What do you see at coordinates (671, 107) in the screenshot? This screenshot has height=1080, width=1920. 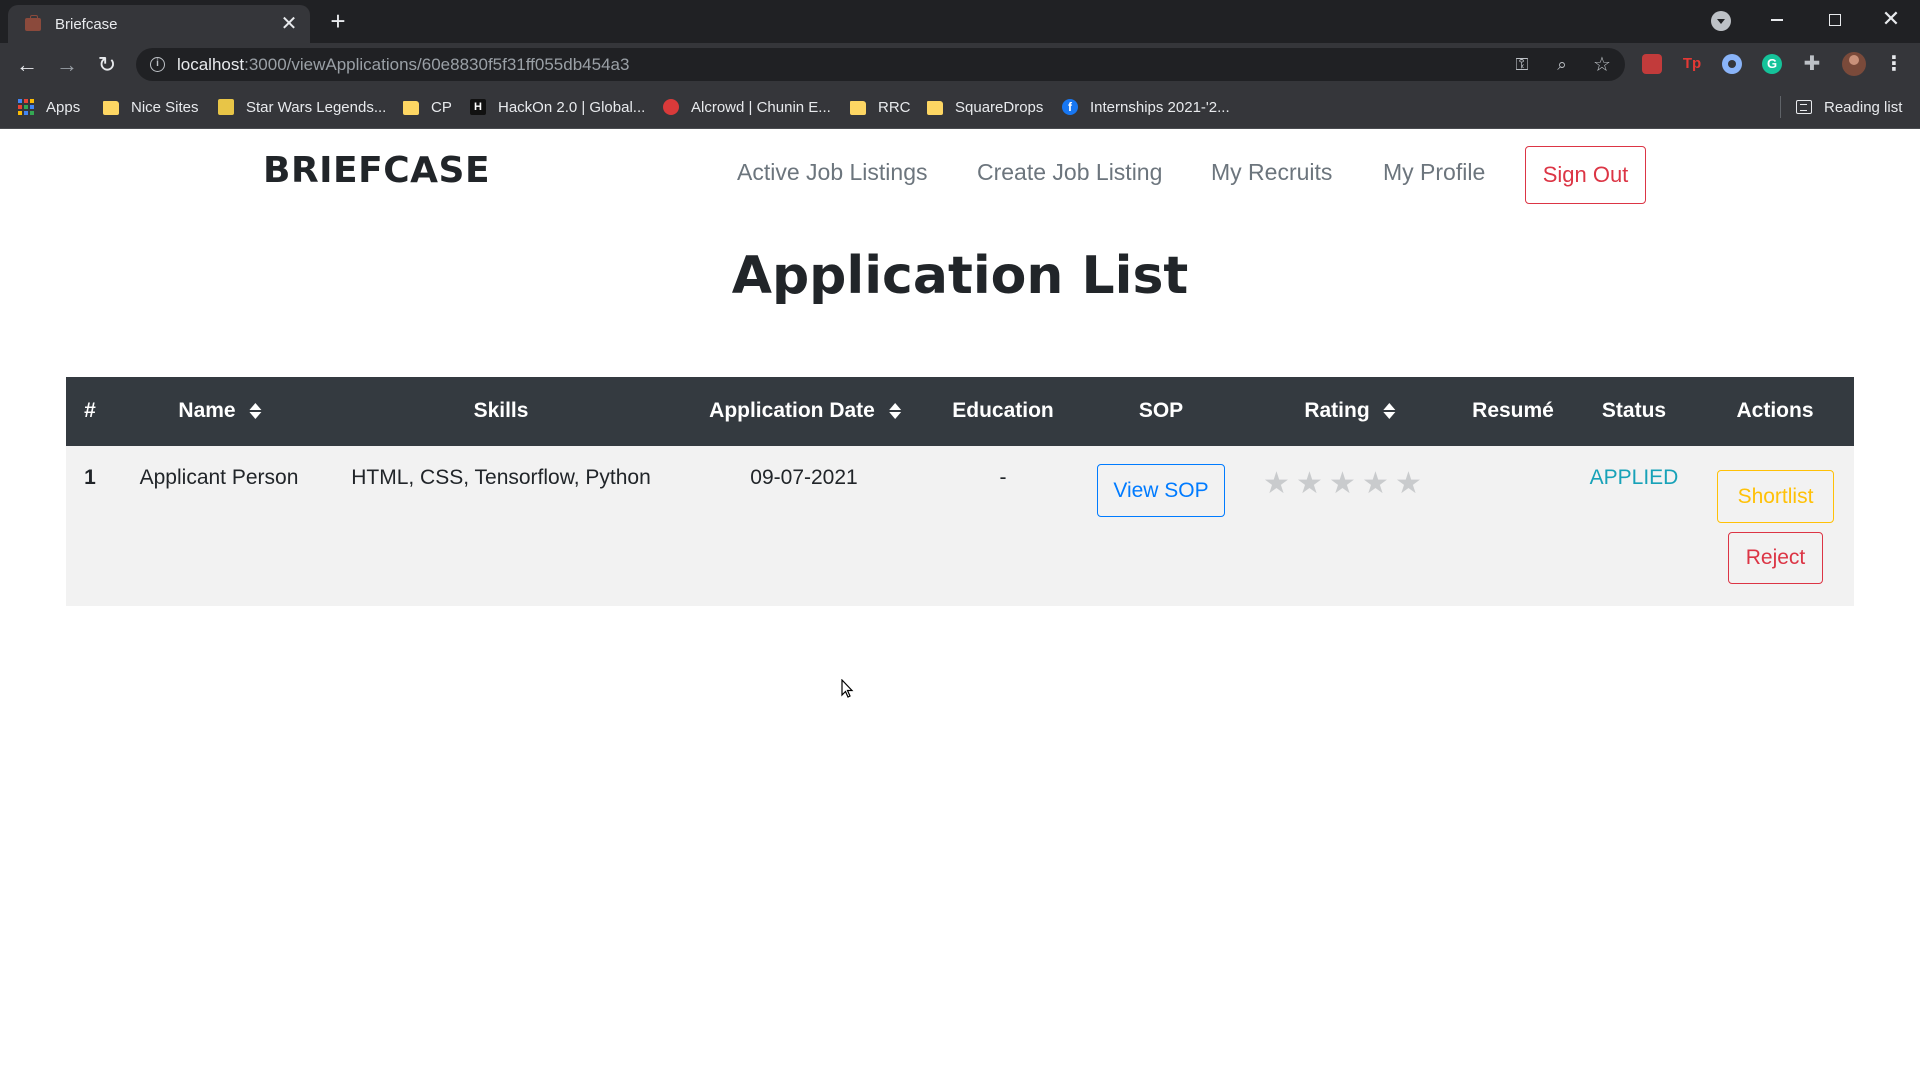 I see `aicrowd-icon` at bounding box center [671, 107].